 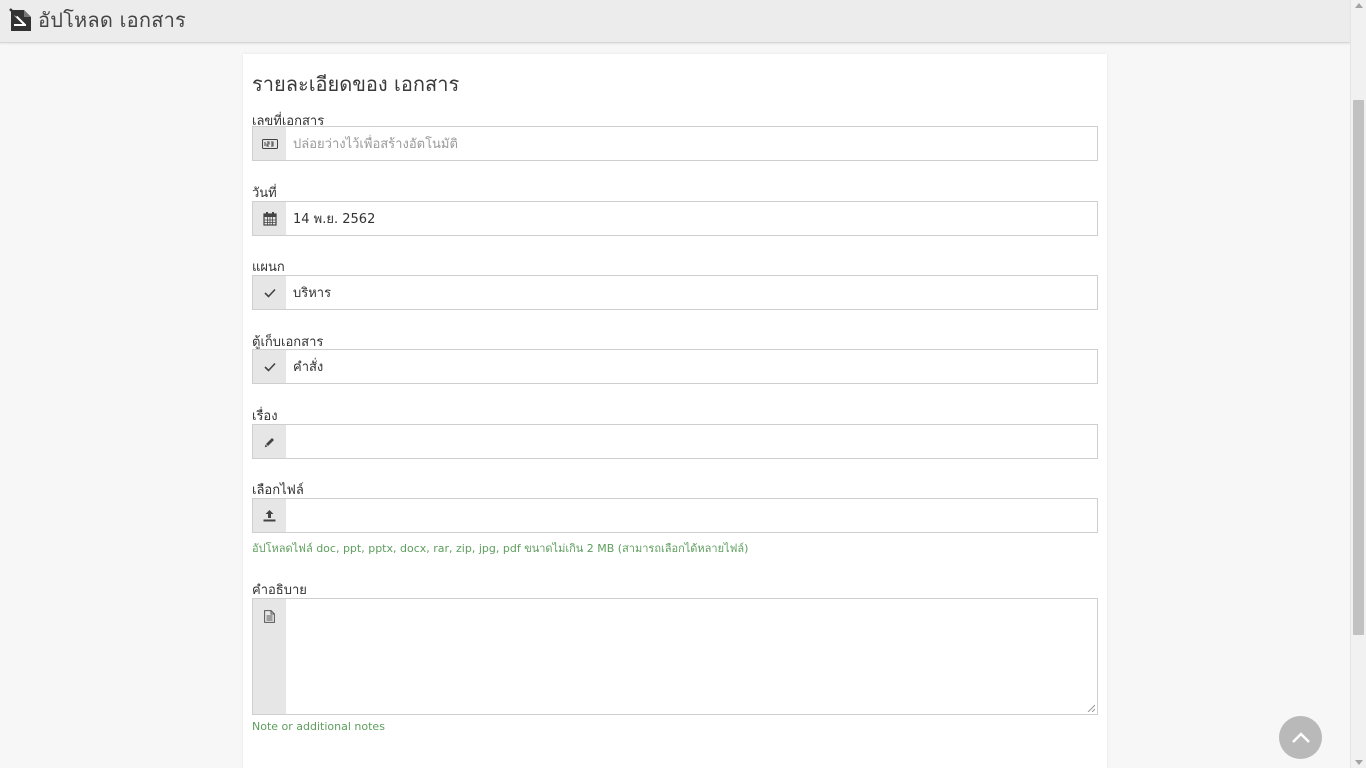 I want to click on date-input: 14 พ.ย. 2562, so click(x=675, y=218).